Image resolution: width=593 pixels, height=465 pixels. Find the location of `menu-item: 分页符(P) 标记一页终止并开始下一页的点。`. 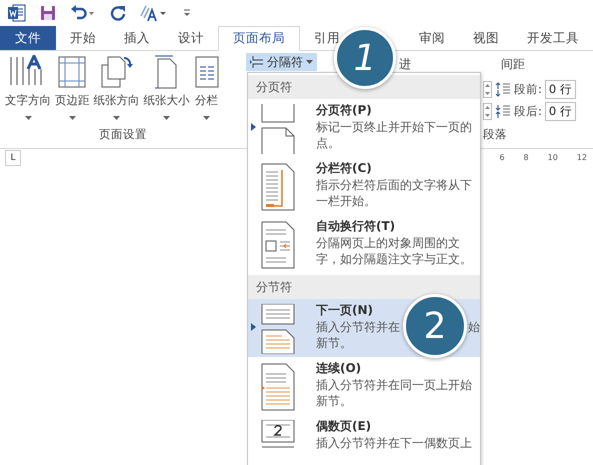

menu-item: 分页符(P) 标记一页终止并开始下一页的点。 is located at coordinates (364, 128).